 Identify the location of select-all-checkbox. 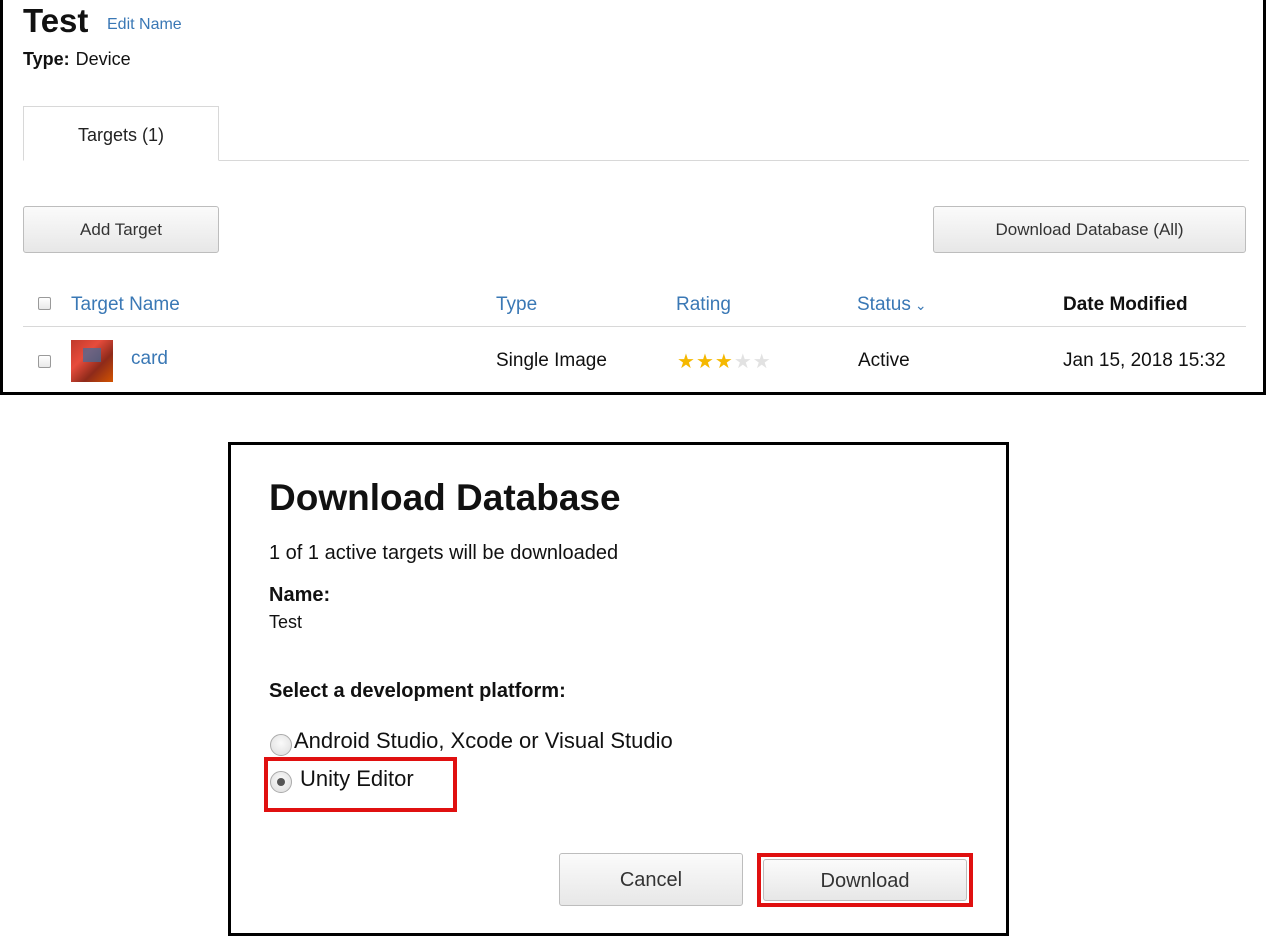
(44, 303).